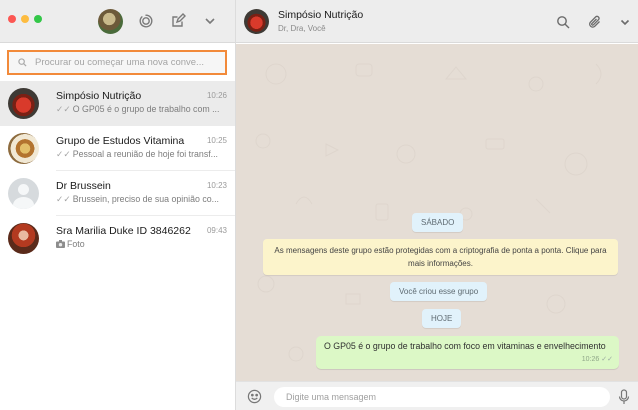 The image size is (638, 410). Describe the element at coordinates (254, 396) in the screenshot. I see `emoji-icon` at that location.